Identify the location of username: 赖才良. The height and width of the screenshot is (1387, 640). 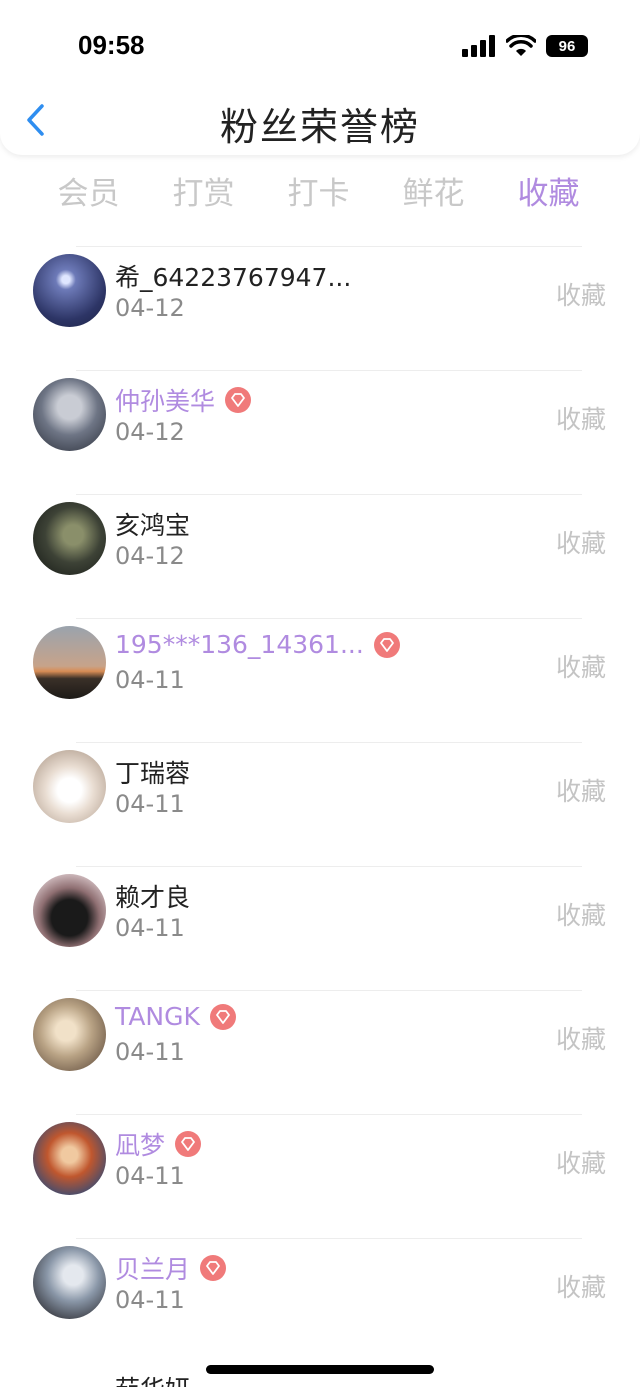
(152, 896).